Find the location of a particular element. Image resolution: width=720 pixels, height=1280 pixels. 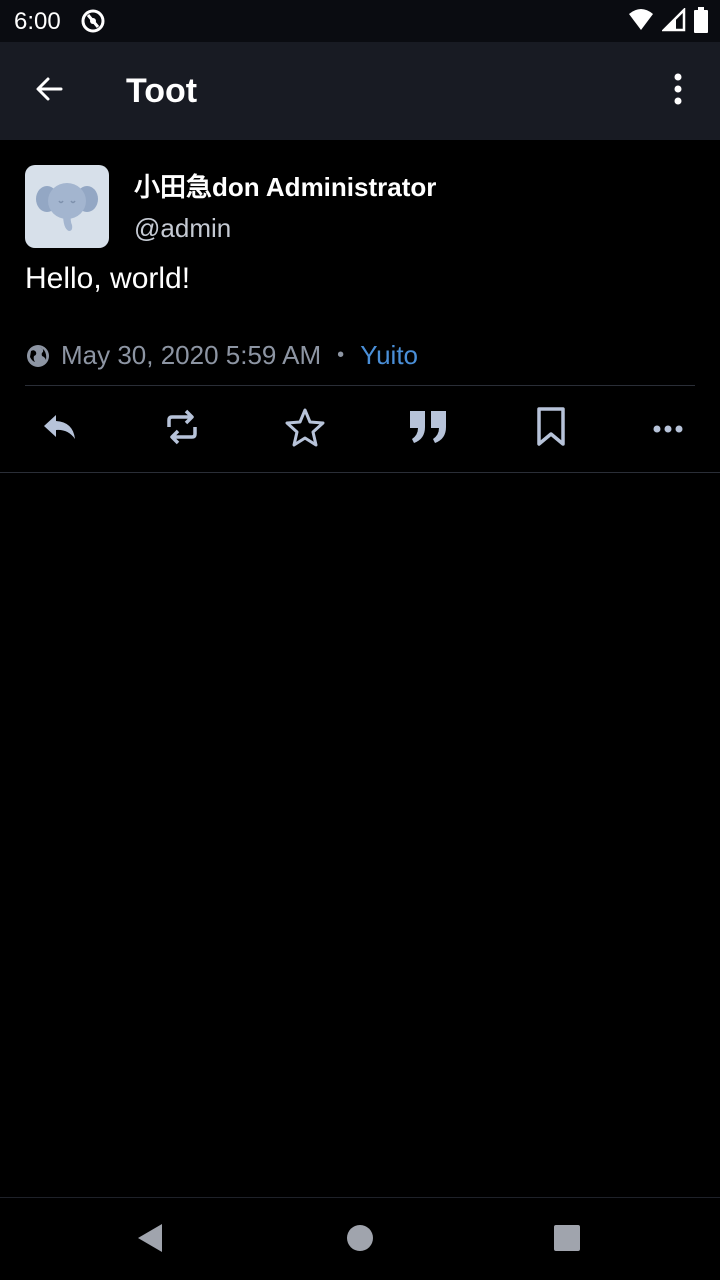

status-indicators is located at coordinates (668, 22).